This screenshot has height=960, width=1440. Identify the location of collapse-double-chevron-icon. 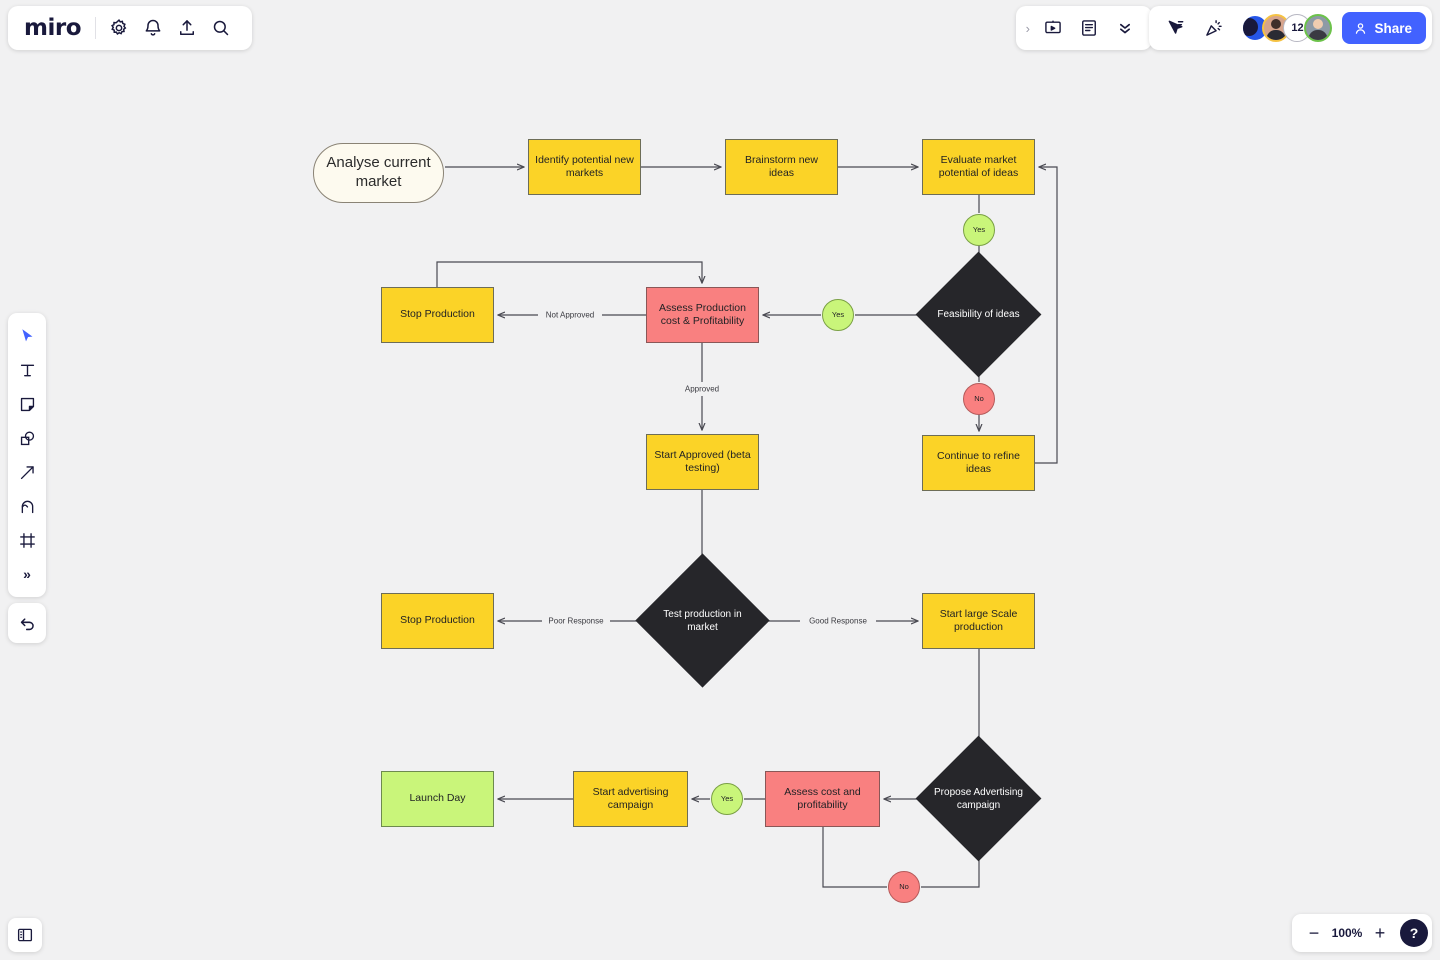
(1125, 28).